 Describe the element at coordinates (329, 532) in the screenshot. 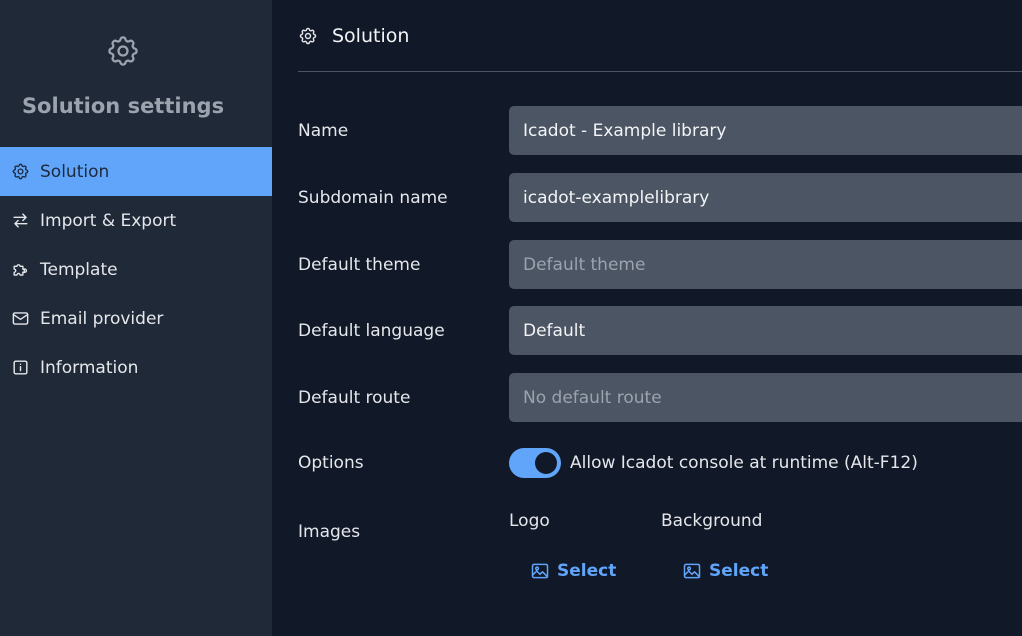

I see `images-label: Images` at that location.